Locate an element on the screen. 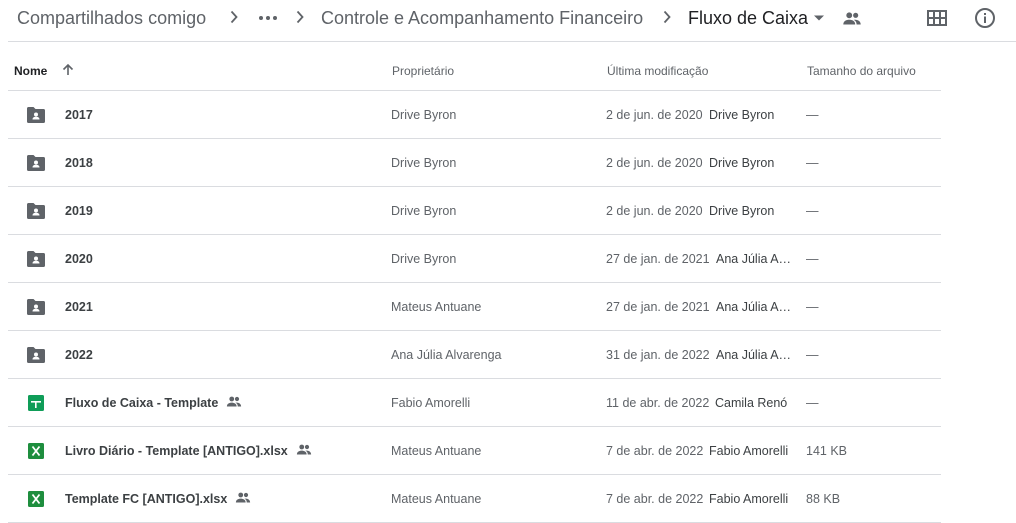  file-name: 2018 is located at coordinates (79, 163).